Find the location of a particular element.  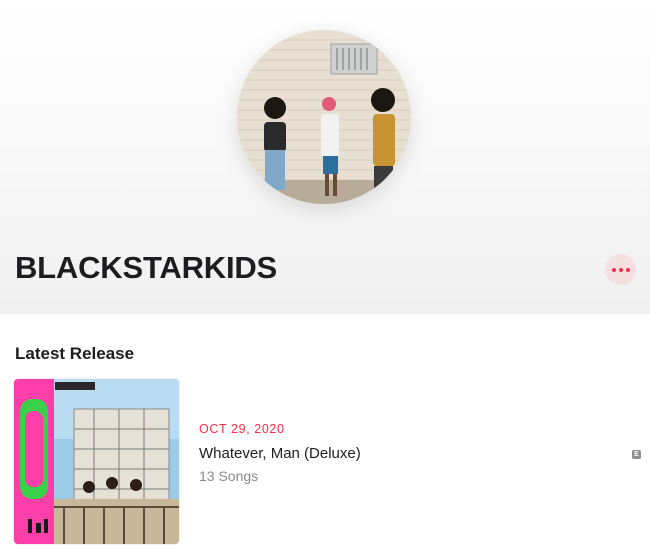

more-options-button is located at coordinates (620, 269).